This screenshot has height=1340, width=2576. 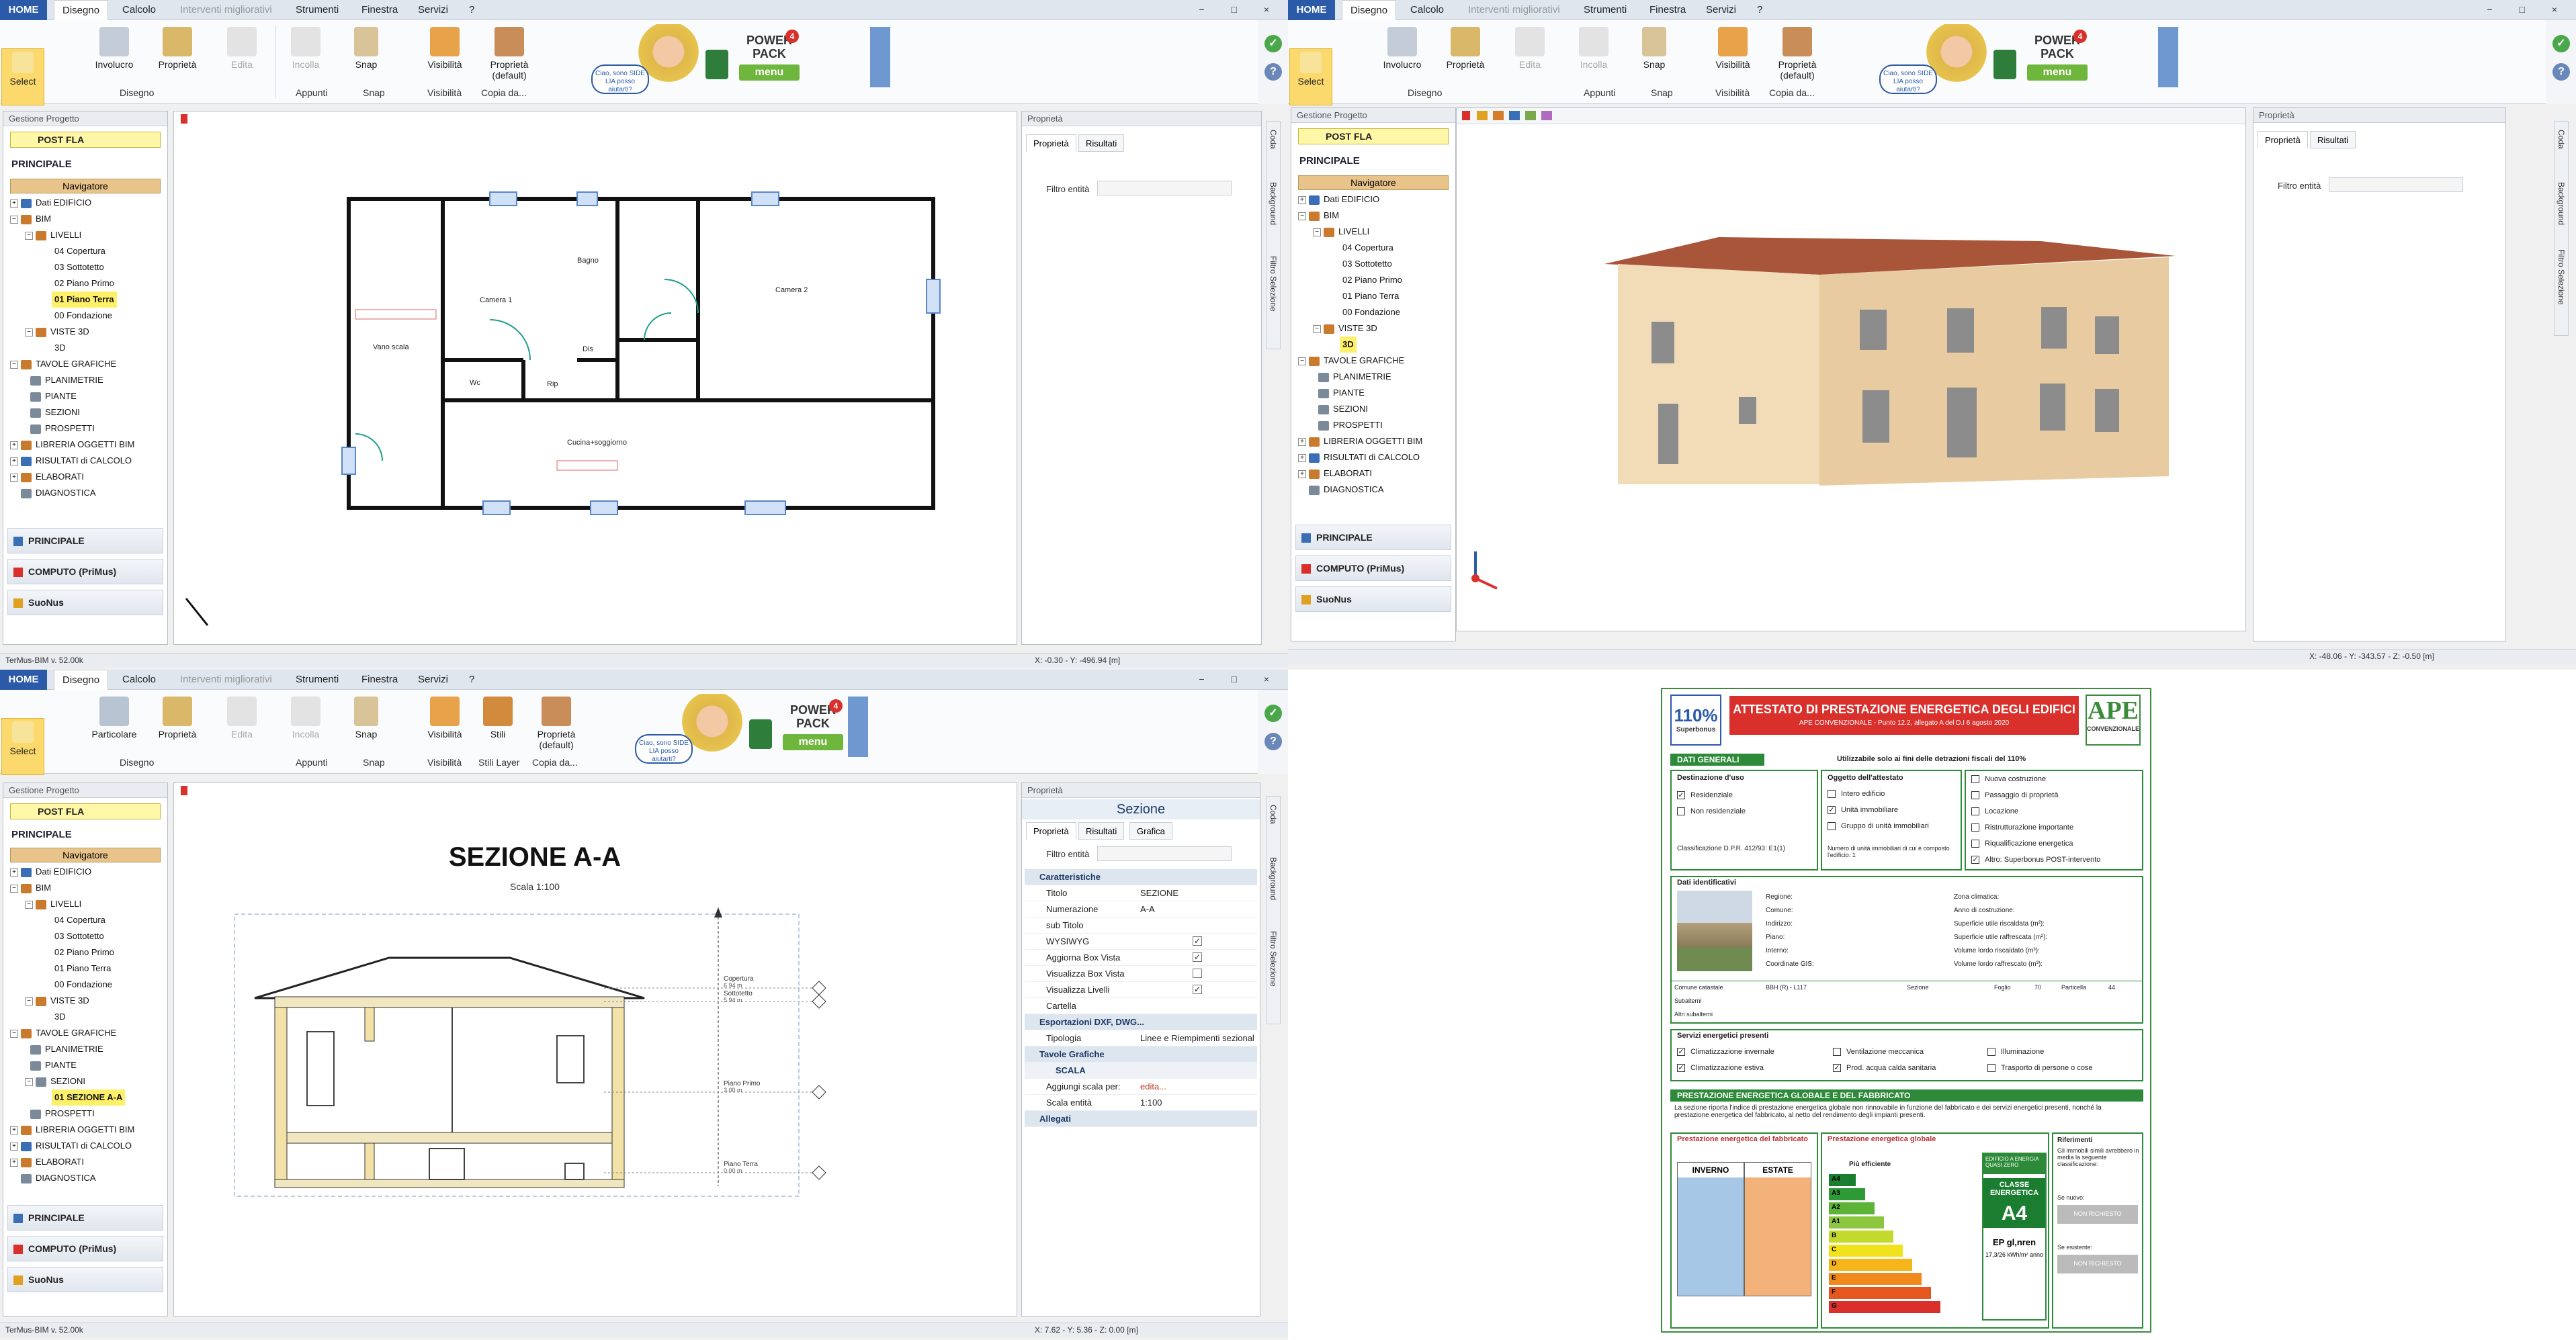 I want to click on acc-computo: COMPUTO (PriMus), so click(x=85, y=1248).